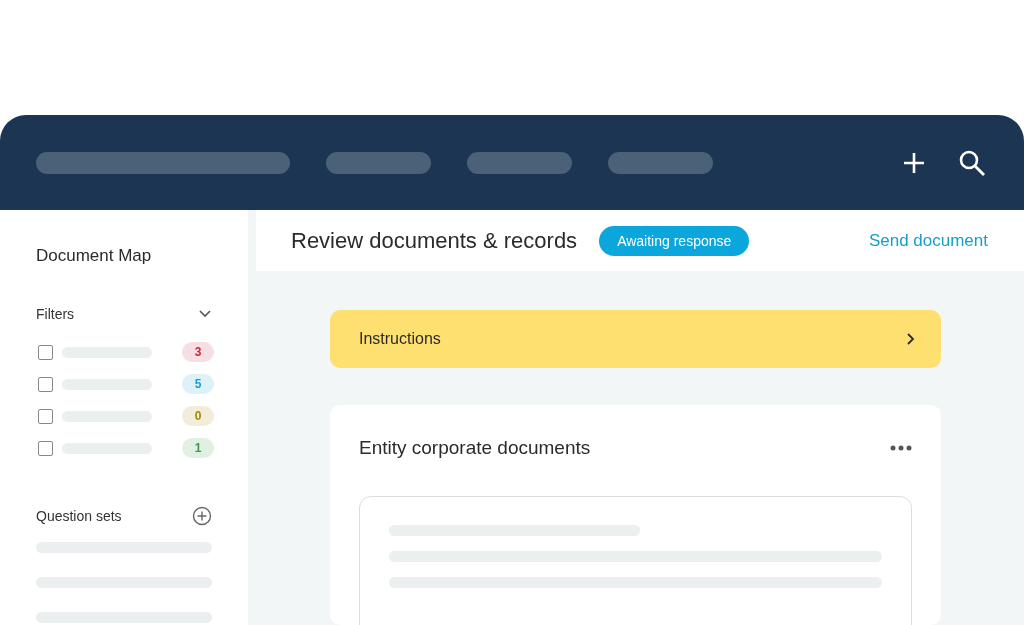 The image size is (1024, 625). I want to click on count: 1, so click(198, 448).